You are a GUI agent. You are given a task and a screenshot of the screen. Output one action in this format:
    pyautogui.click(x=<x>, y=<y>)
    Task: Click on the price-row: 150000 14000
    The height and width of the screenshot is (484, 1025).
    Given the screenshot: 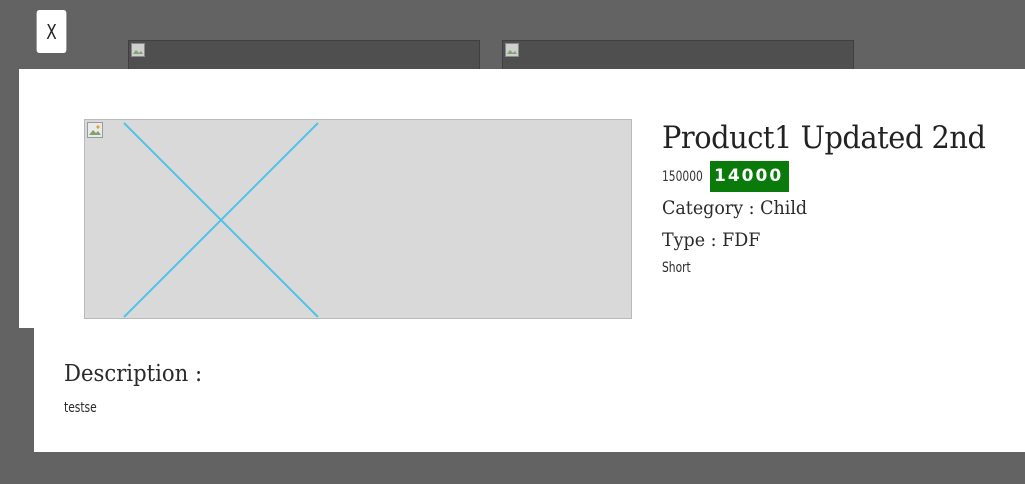 What is the action you would take?
    pyautogui.click(x=842, y=176)
    